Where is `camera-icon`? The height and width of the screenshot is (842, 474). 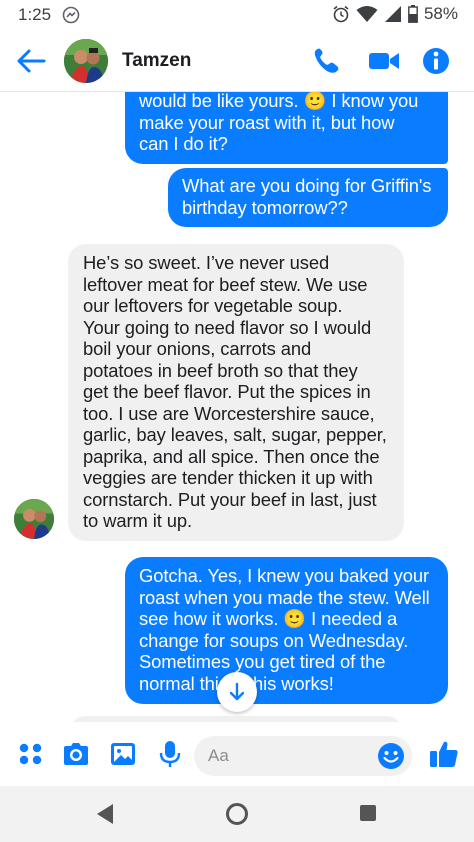 camera-icon is located at coordinates (76, 754).